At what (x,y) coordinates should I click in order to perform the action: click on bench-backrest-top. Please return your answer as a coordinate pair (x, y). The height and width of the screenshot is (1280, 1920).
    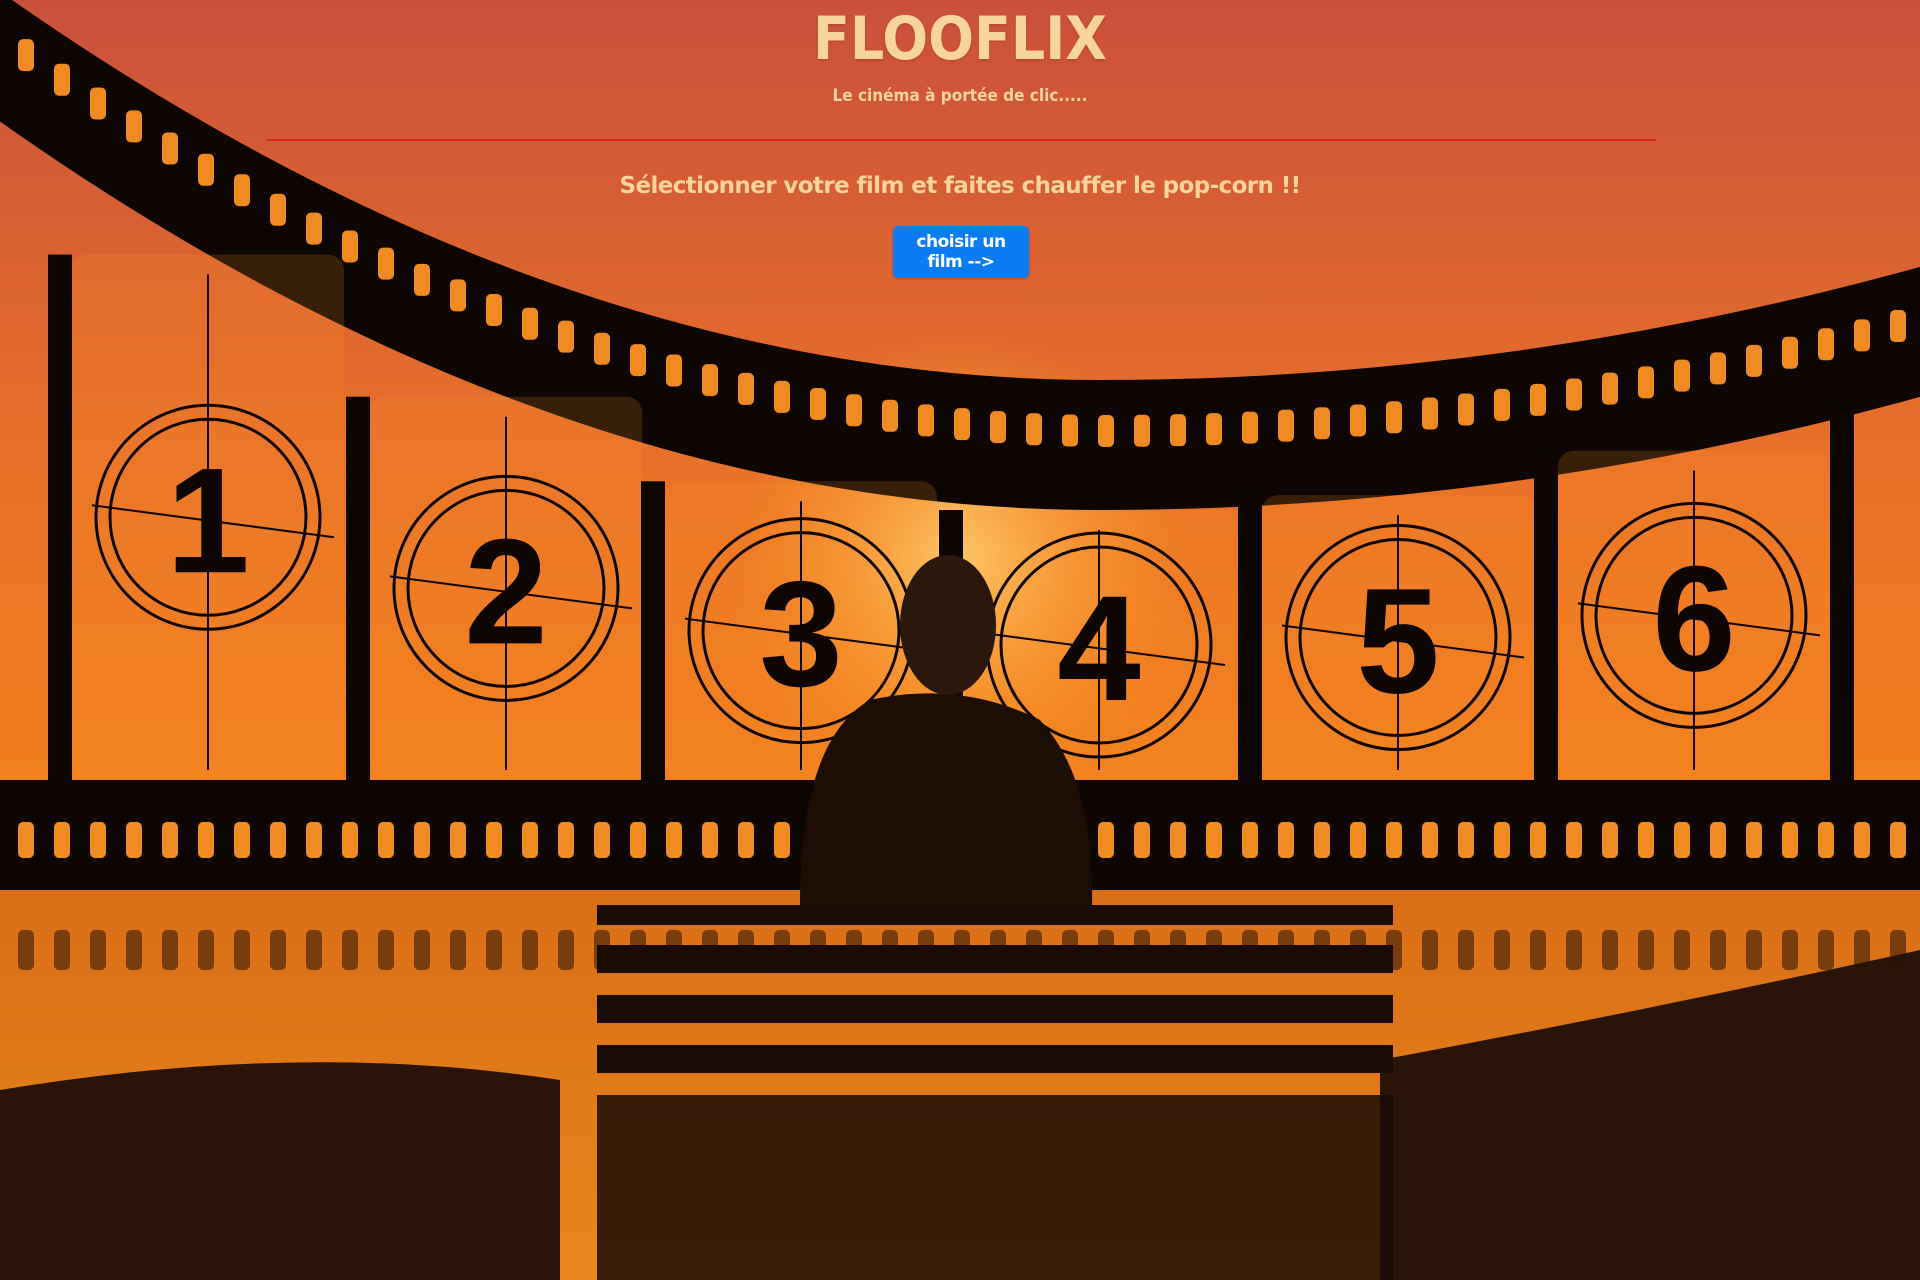
    Looking at the image, I should click on (995, 915).